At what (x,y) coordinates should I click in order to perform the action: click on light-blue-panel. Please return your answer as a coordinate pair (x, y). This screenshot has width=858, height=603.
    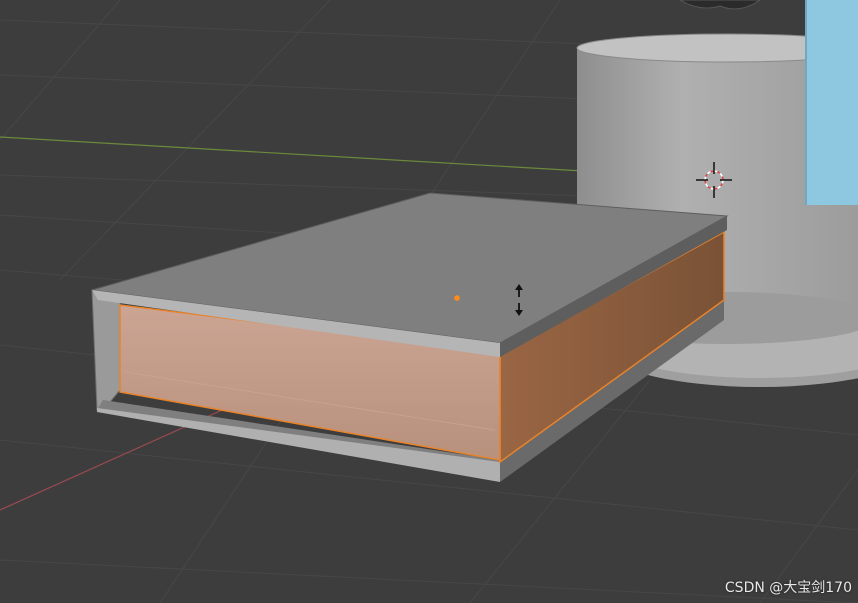
    Looking at the image, I should click on (832, 102).